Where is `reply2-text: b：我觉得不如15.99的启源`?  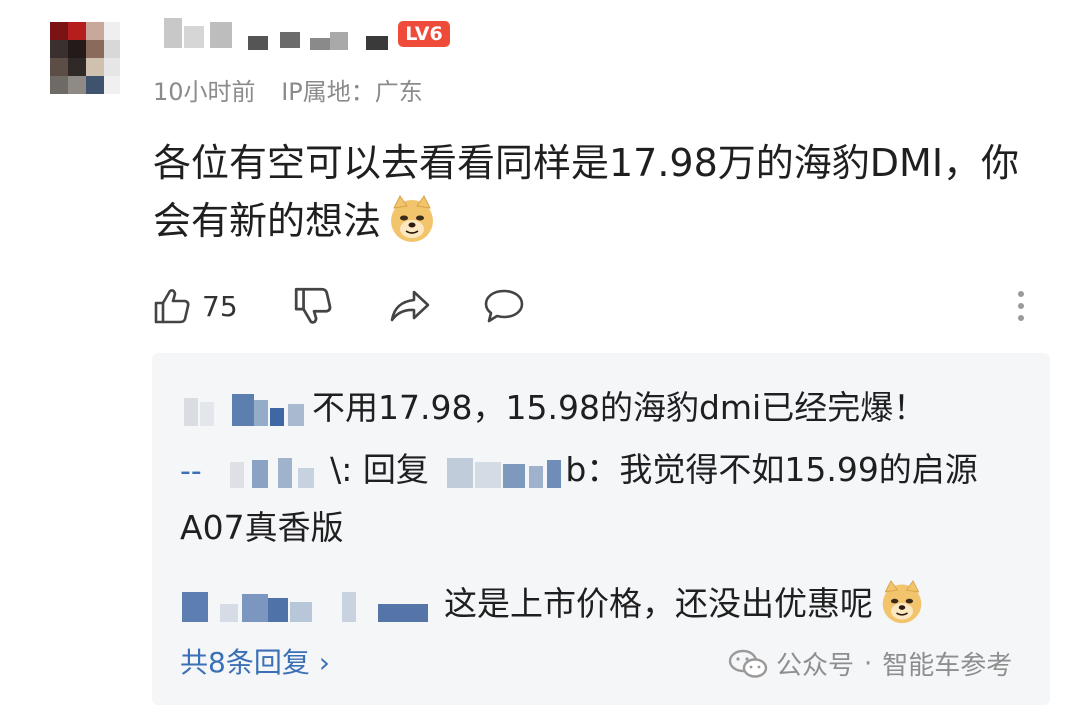 reply2-text: b：我觉得不如15.99的启源 is located at coordinates (771, 469).